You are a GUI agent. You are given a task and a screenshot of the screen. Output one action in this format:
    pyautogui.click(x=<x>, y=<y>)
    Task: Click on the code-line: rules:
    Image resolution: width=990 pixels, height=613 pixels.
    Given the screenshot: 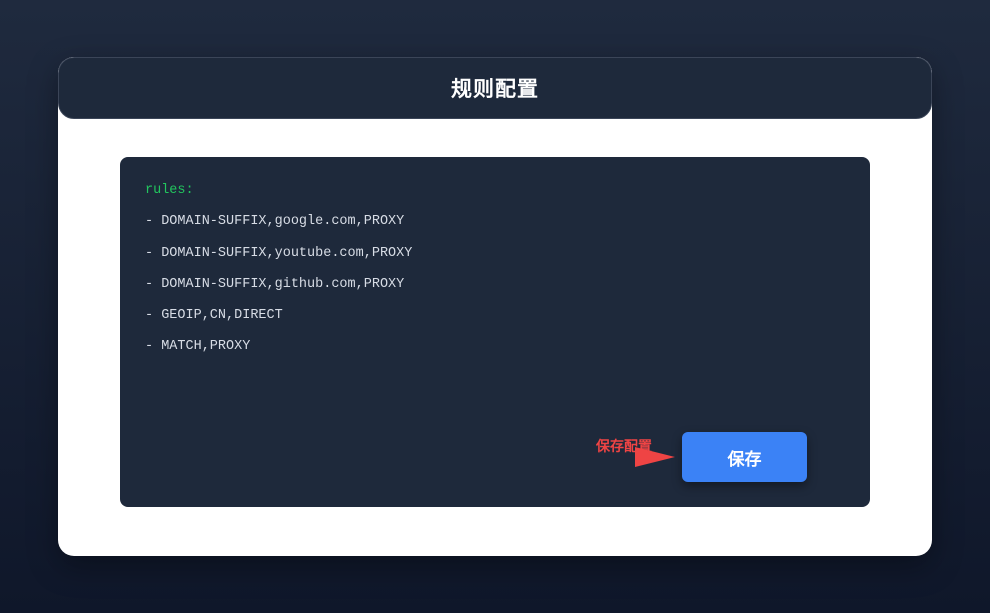 What is the action you would take?
    pyautogui.click(x=169, y=190)
    